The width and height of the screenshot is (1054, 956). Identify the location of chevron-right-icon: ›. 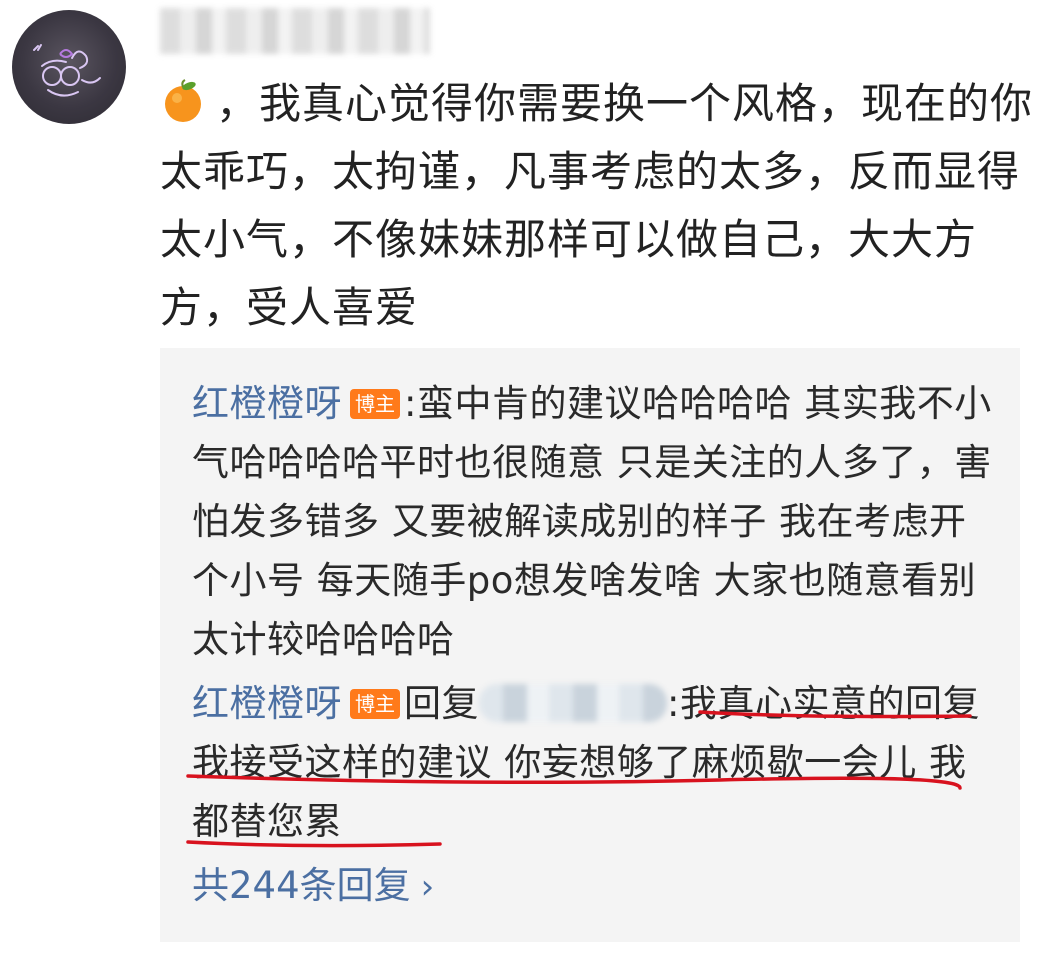
(427, 887).